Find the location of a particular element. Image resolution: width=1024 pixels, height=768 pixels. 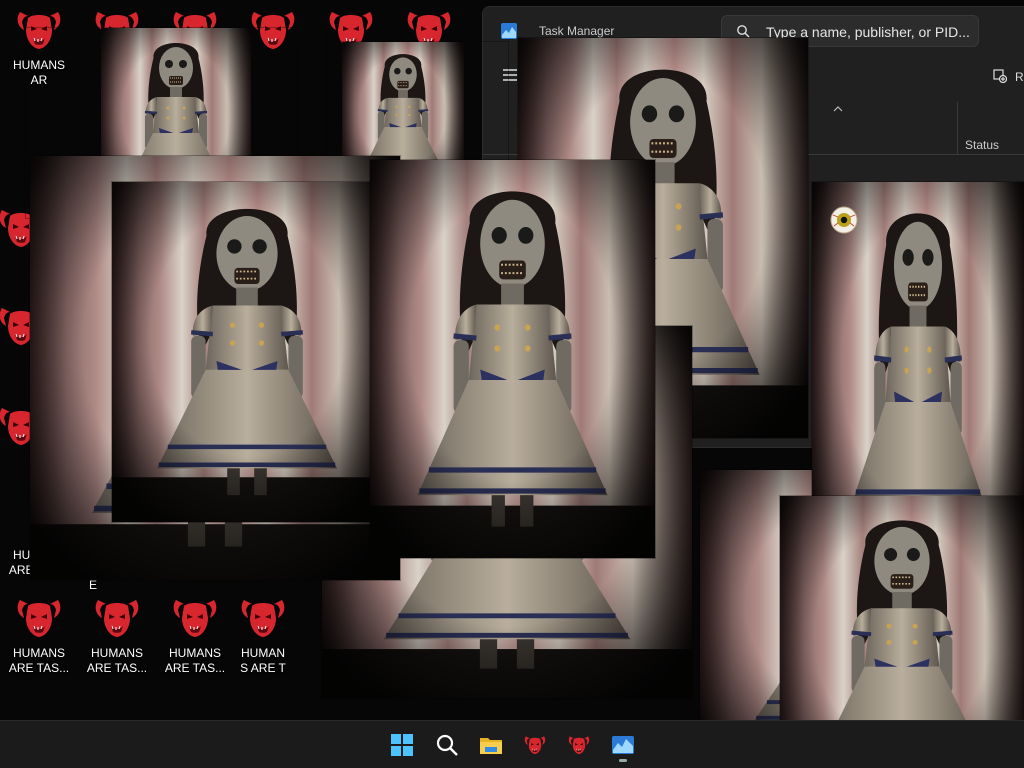

run-task-icon is located at coordinates (1000, 76).